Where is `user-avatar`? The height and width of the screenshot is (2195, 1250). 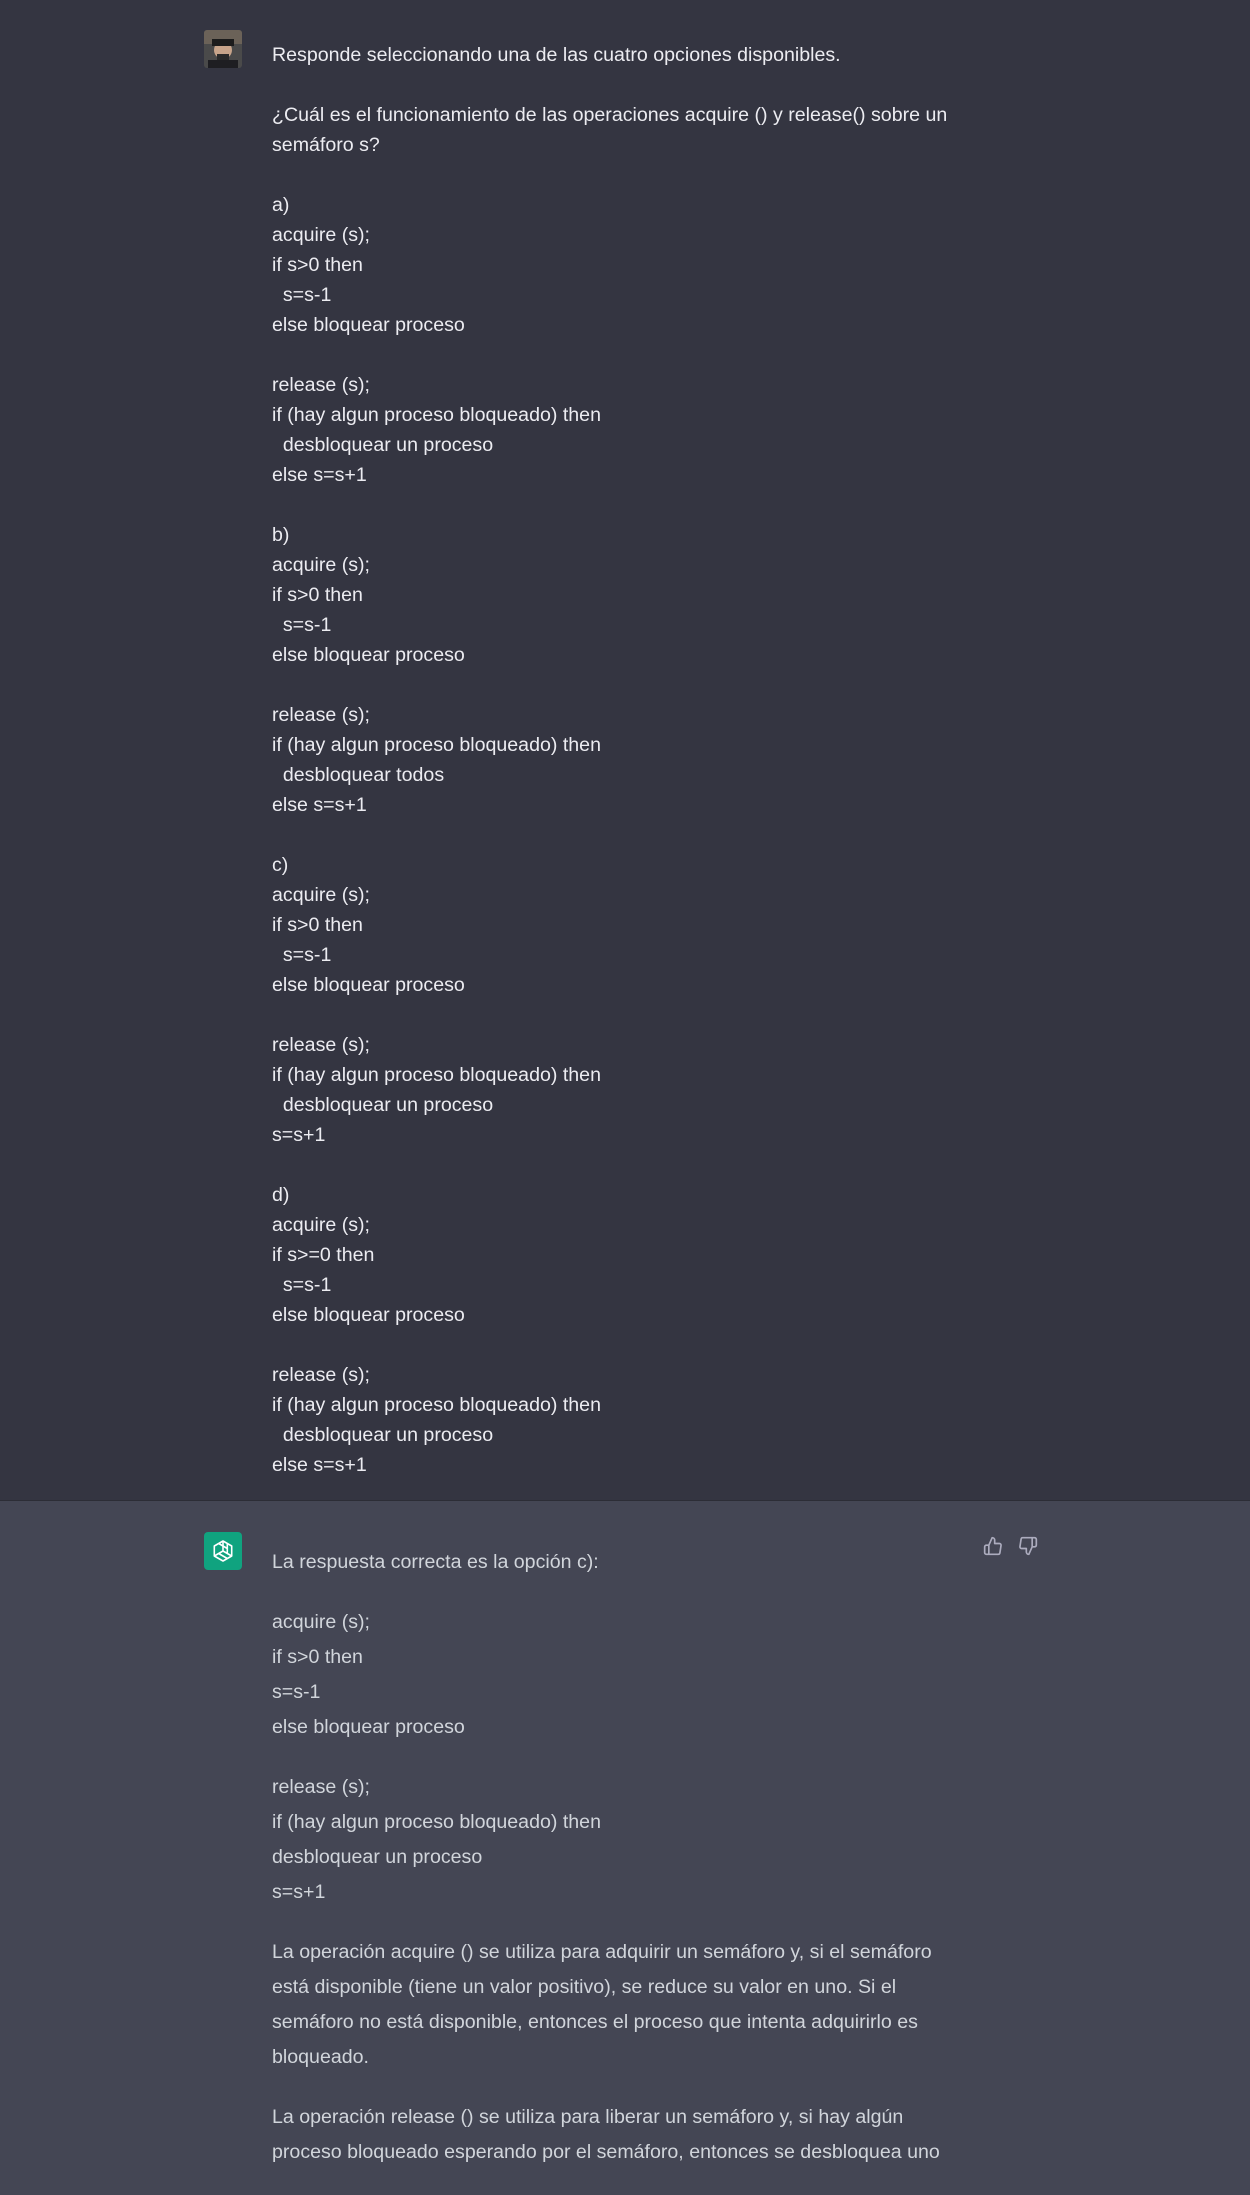 user-avatar is located at coordinates (223, 49).